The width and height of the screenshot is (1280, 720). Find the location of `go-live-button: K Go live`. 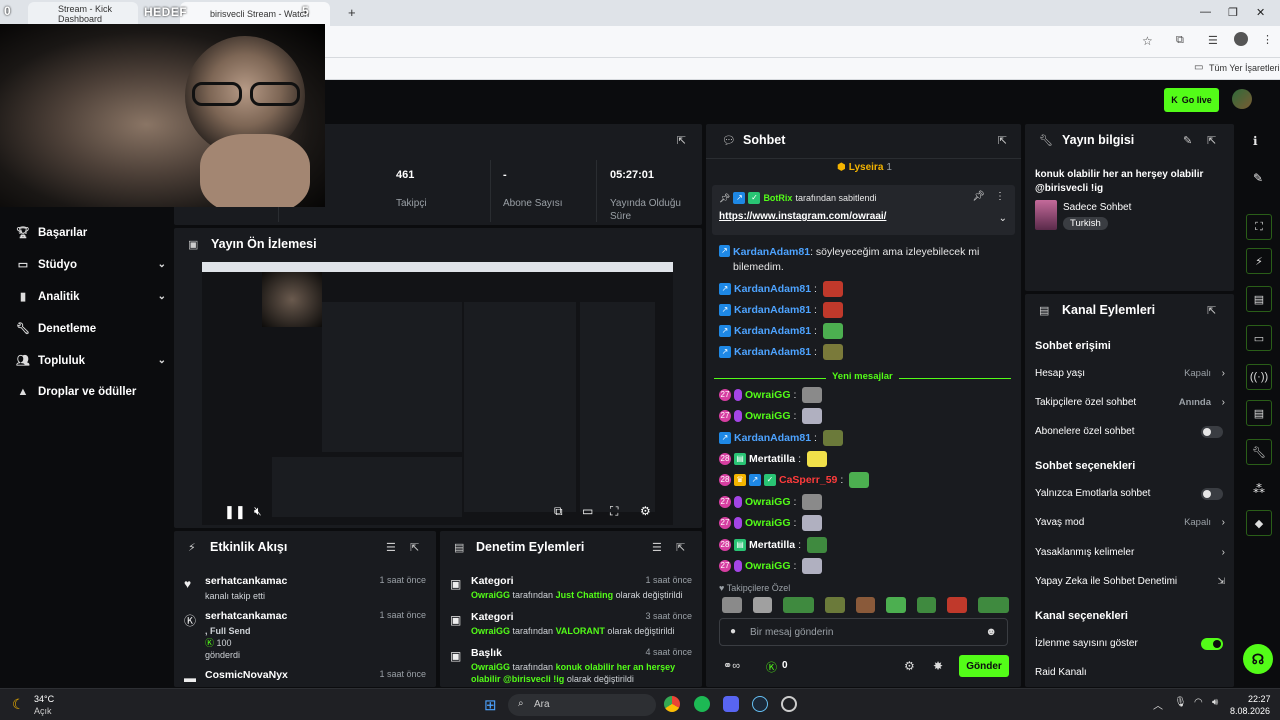

go-live-button: K Go live is located at coordinates (1191, 100).